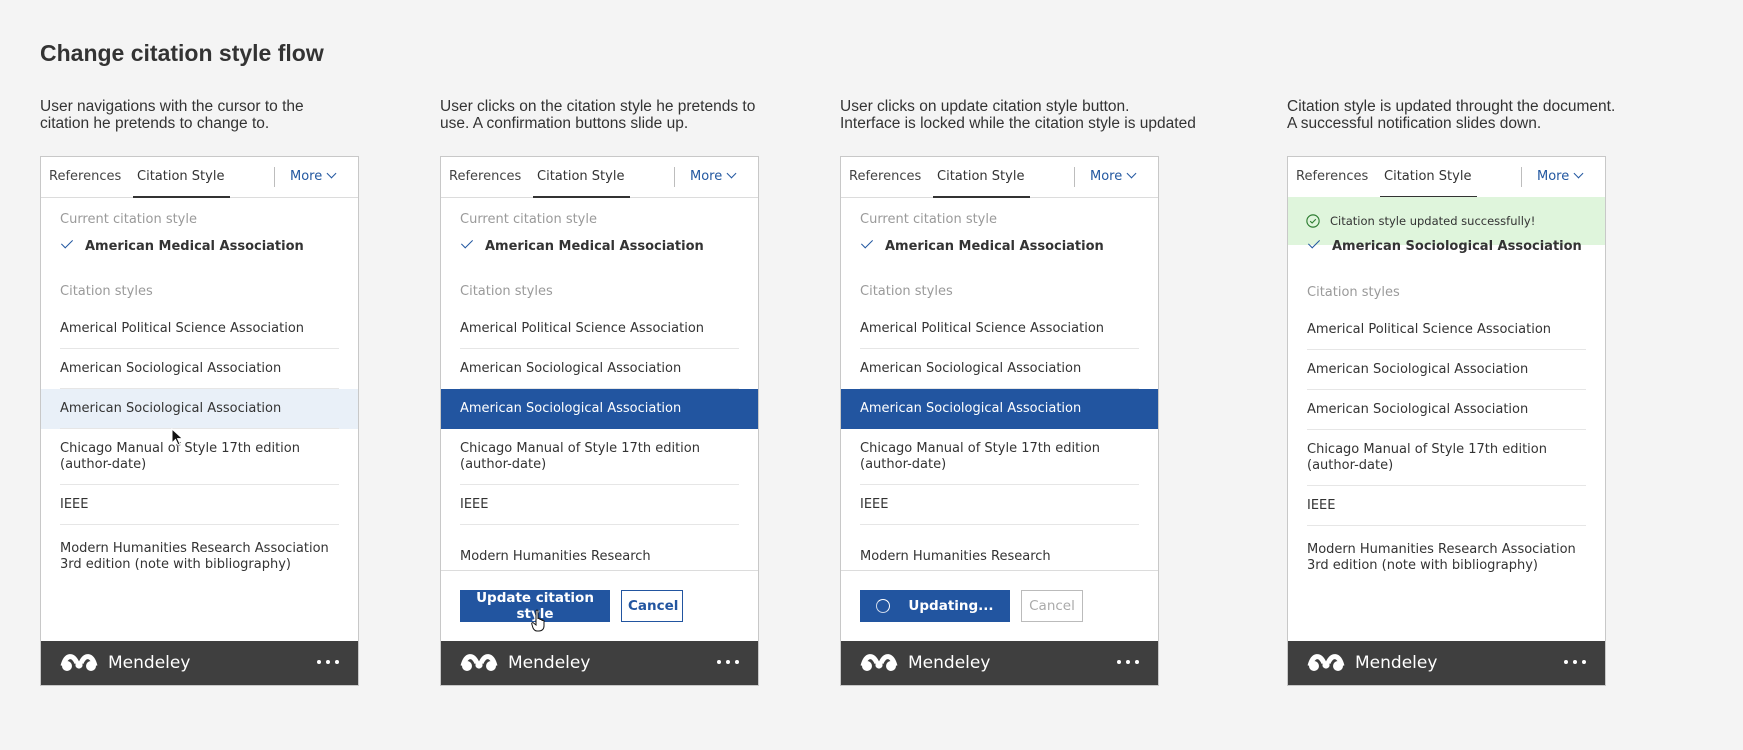 The image size is (1743, 750). What do you see at coordinates (182, 53) in the screenshot?
I see `page-title: Change citation style flow` at bounding box center [182, 53].